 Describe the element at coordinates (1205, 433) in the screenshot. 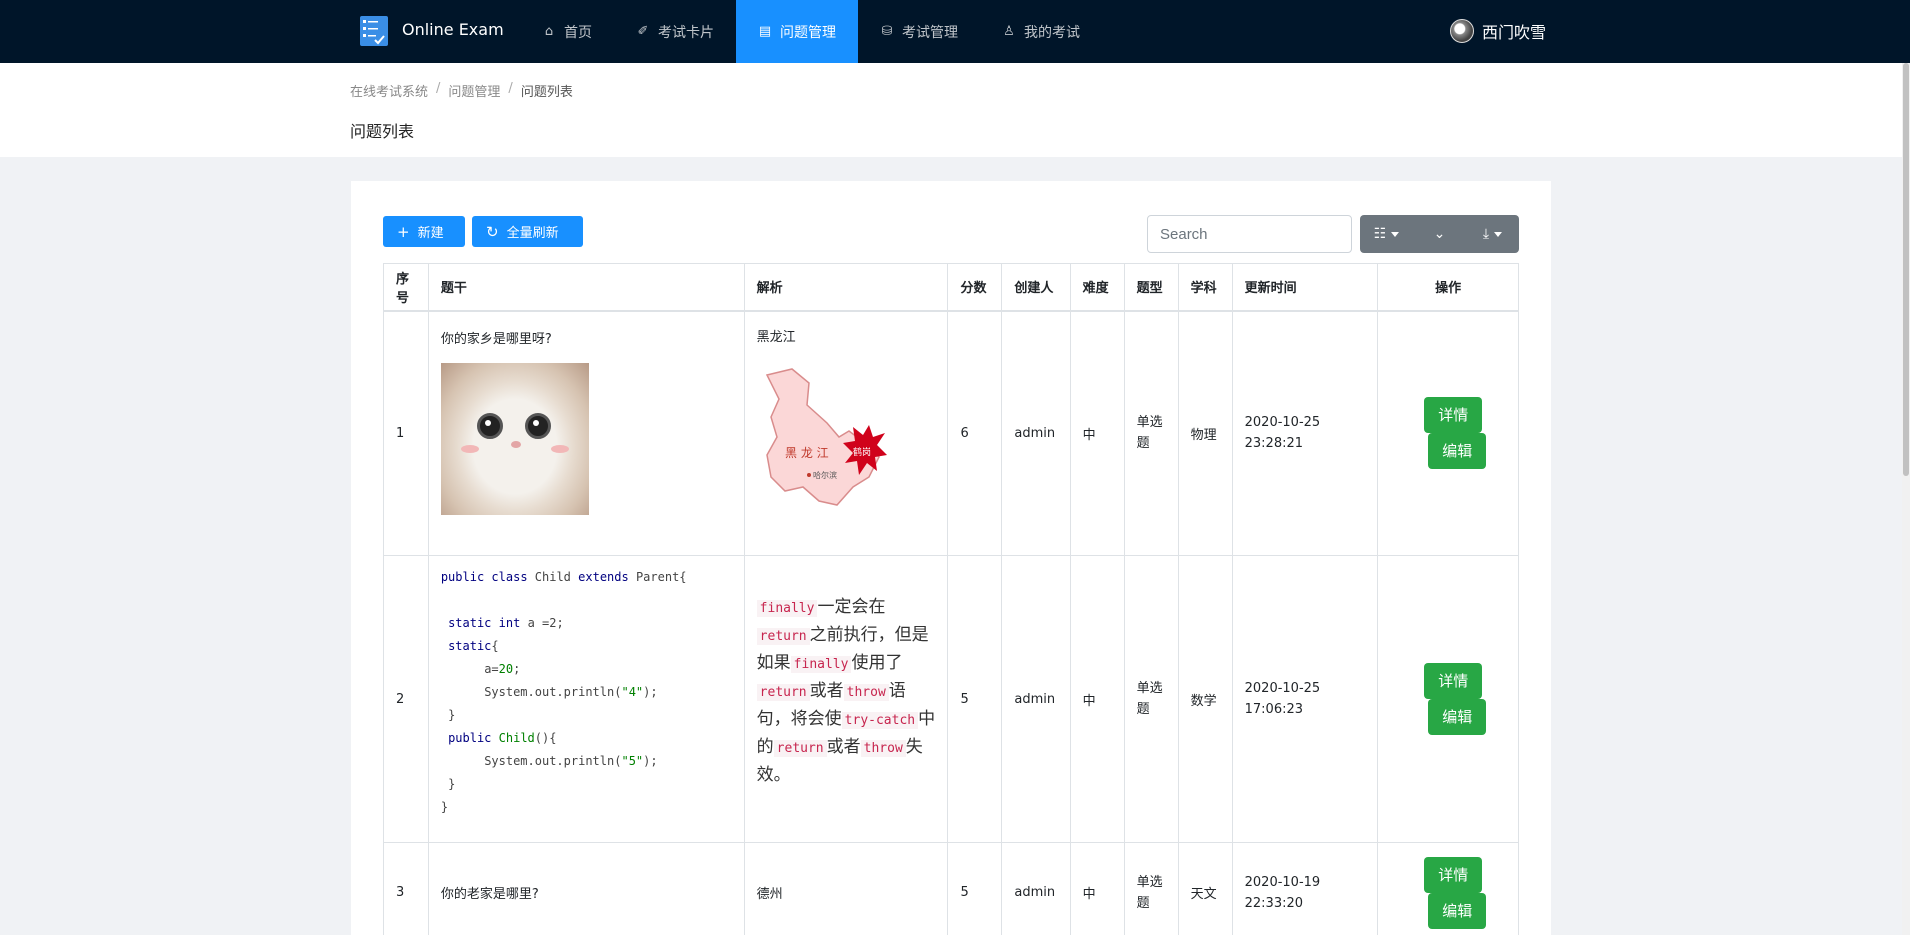

I see `subject-cell: 物理` at that location.